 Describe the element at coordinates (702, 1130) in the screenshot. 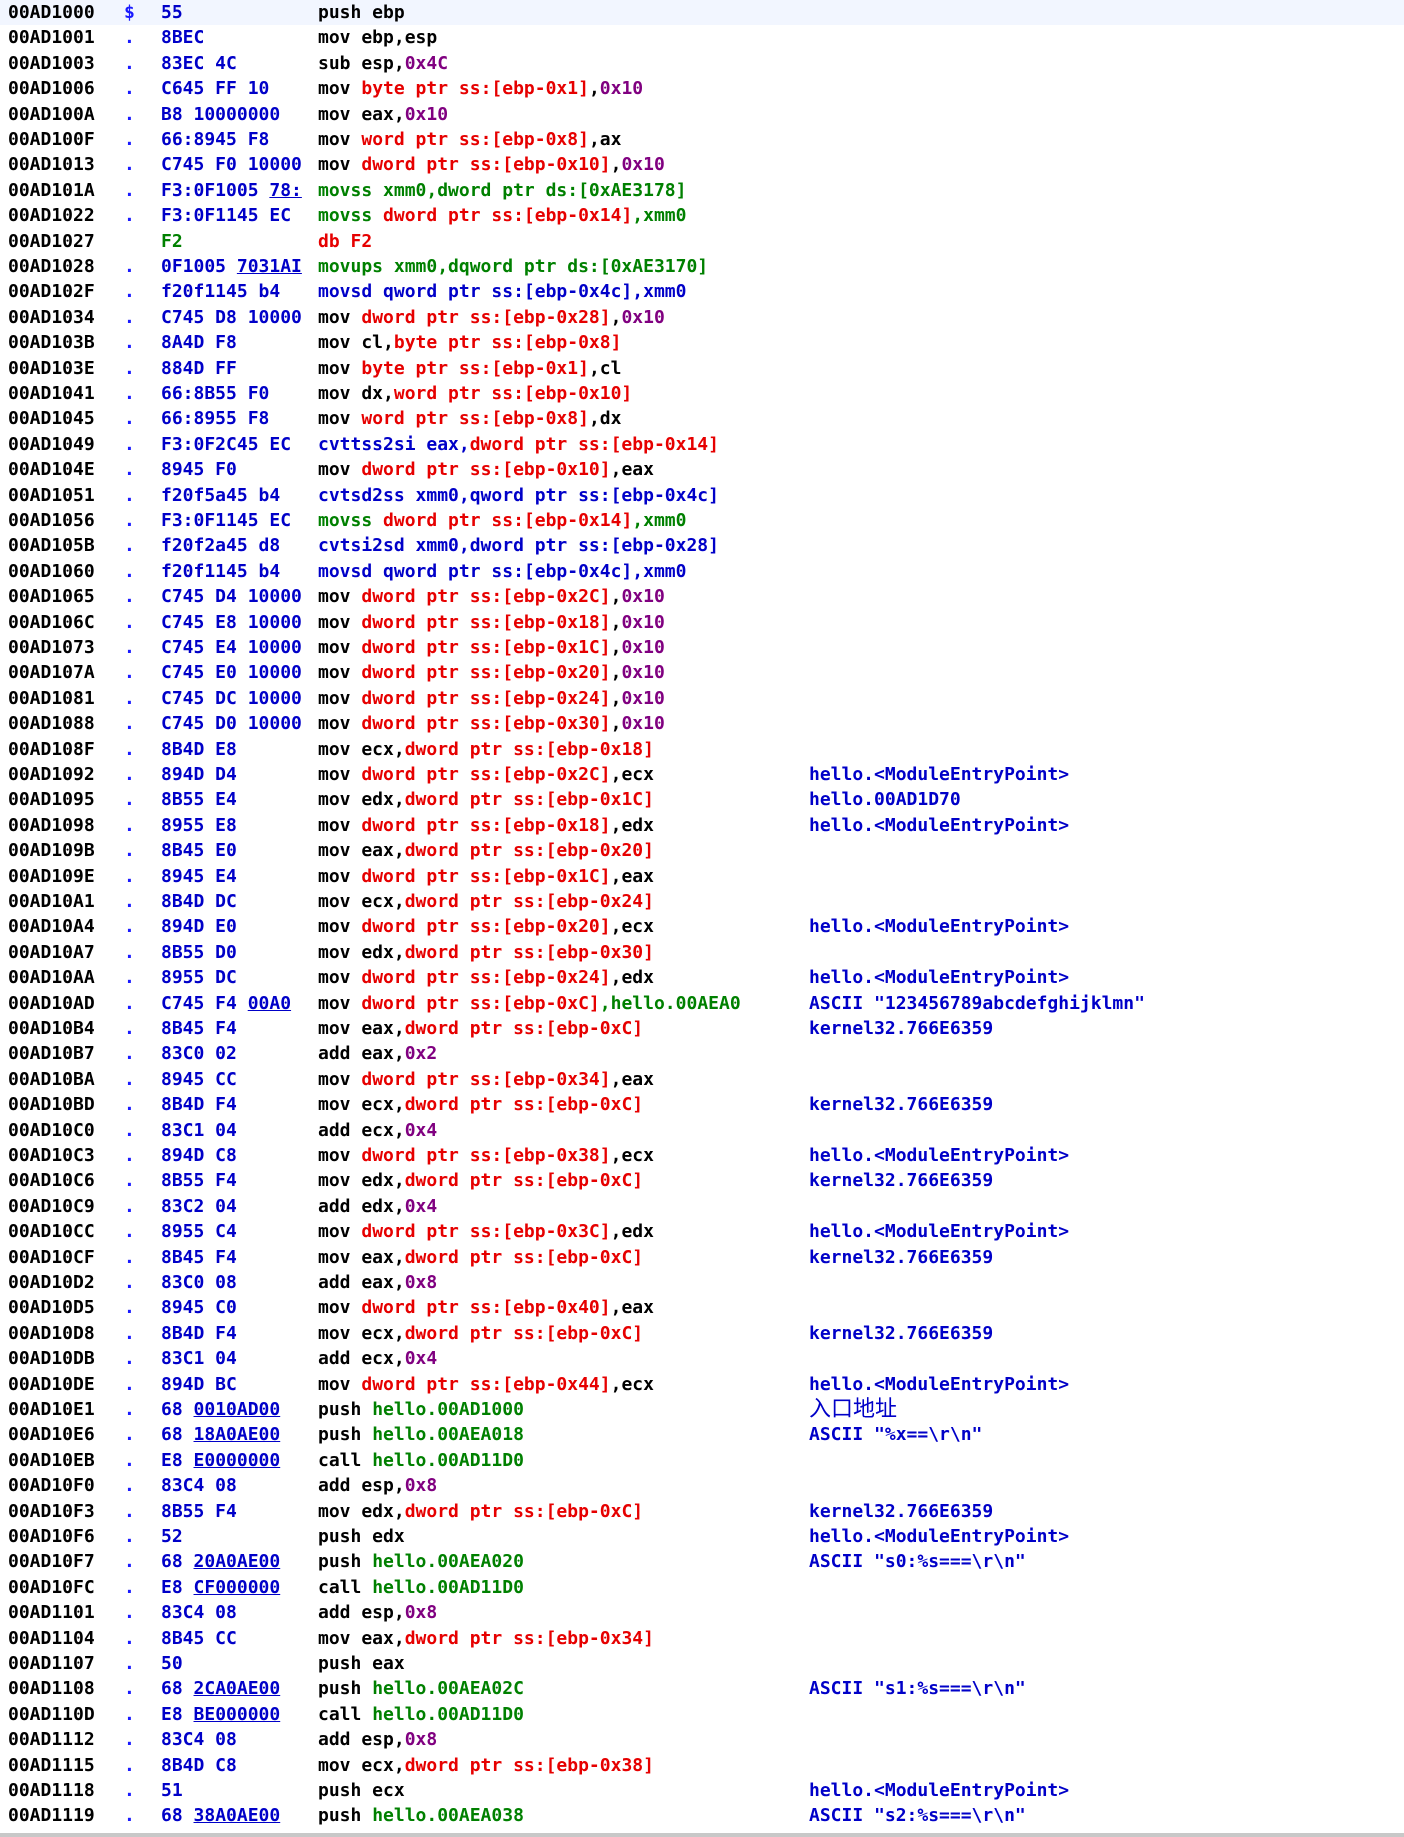

I see `disasm-row: 00AD10C0. 83C1 04 add ecx,0x4` at that location.